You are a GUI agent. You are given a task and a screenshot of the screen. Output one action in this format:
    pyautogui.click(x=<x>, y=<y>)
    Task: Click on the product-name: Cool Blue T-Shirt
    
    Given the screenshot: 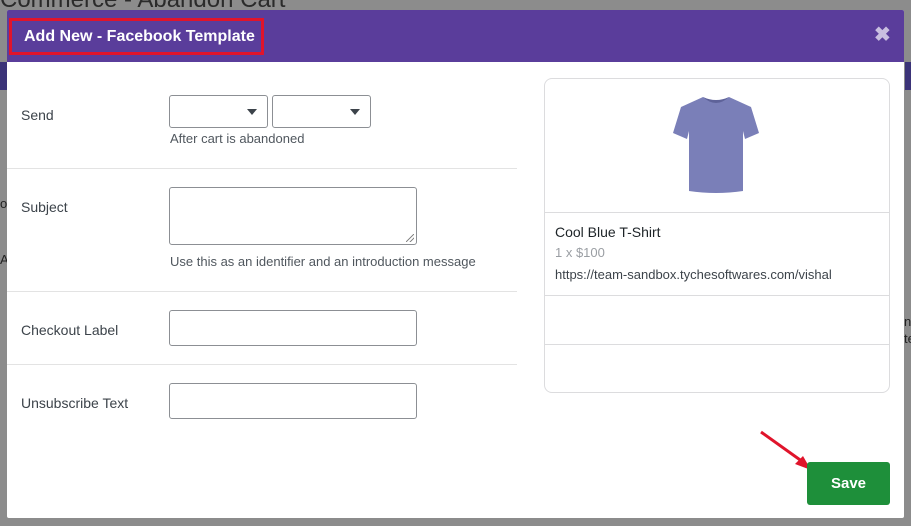 What is the action you would take?
    pyautogui.click(x=608, y=232)
    